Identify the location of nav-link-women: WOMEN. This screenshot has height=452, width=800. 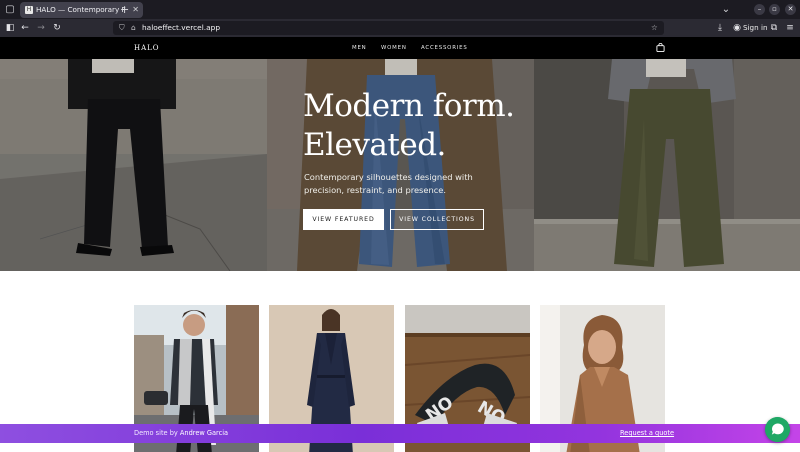
(394, 48).